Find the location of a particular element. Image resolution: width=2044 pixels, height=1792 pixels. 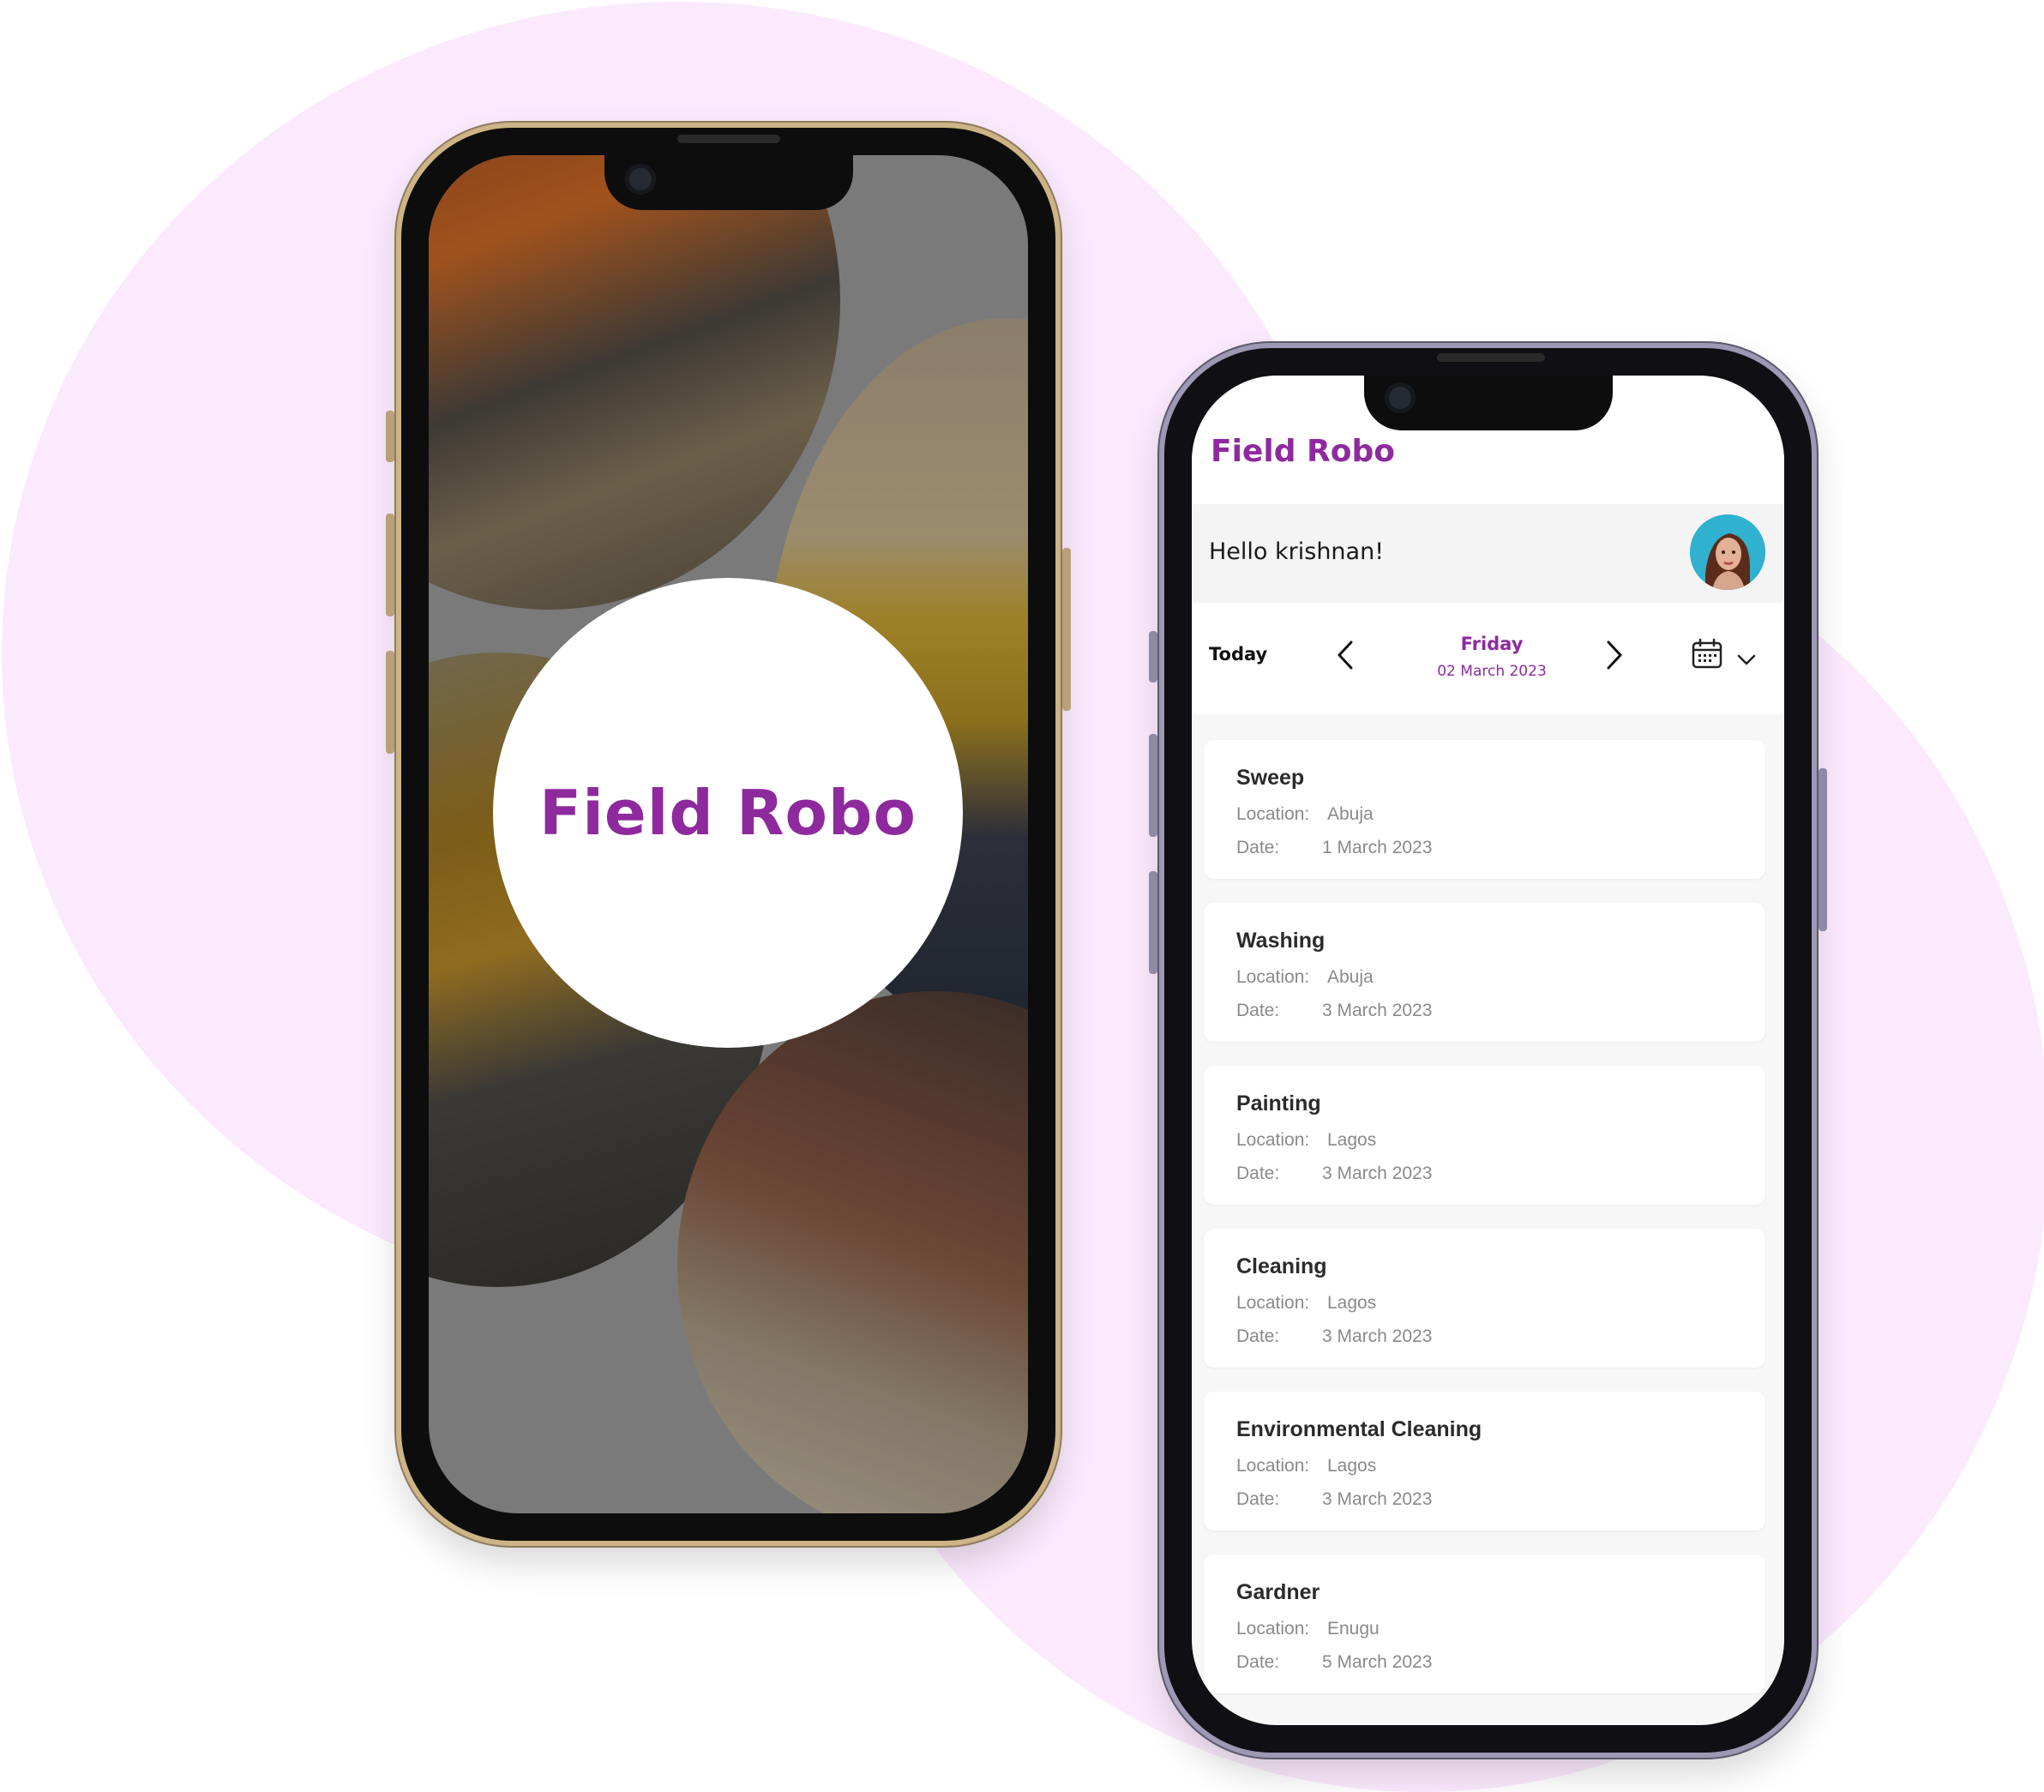

chevron-left-icon is located at coordinates (1345, 655).